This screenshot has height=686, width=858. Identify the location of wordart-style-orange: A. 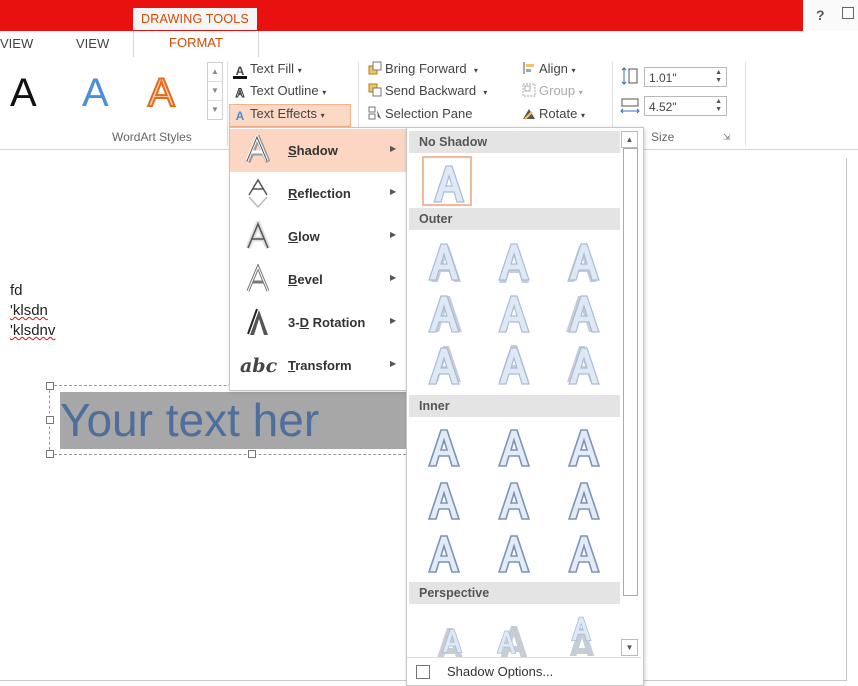
(161, 93).